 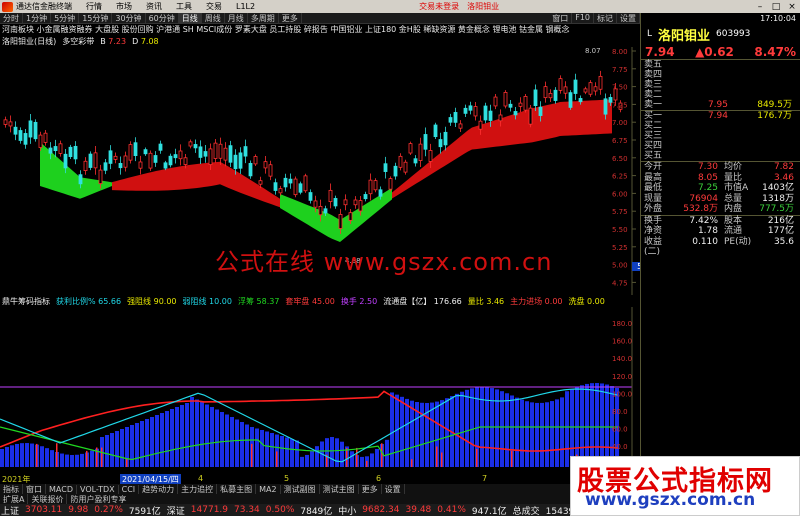 I want to click on tab-1min: 1分钟, so click(x=37, y=18).